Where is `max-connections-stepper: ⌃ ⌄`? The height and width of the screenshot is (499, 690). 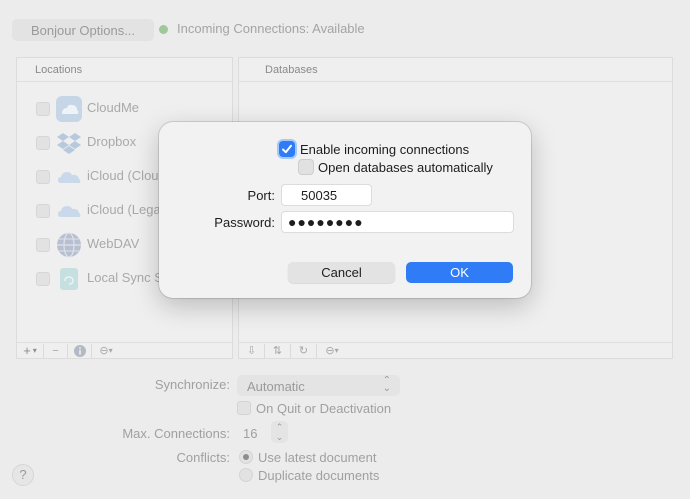 max-connections-stepper: ⌃ ⌄ is located at coordinates (279, 432).